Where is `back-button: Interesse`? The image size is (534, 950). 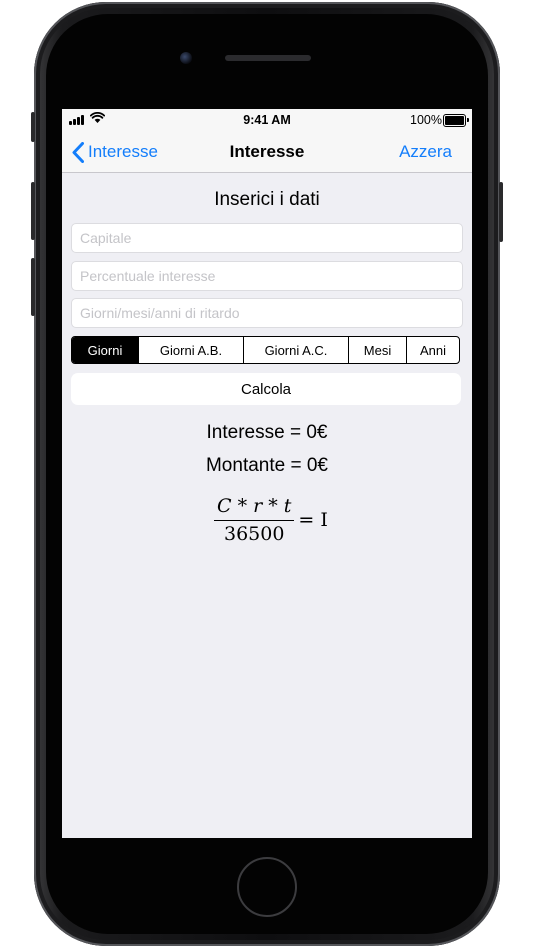 back-button: Interesse is located at coordinates (115, 152).